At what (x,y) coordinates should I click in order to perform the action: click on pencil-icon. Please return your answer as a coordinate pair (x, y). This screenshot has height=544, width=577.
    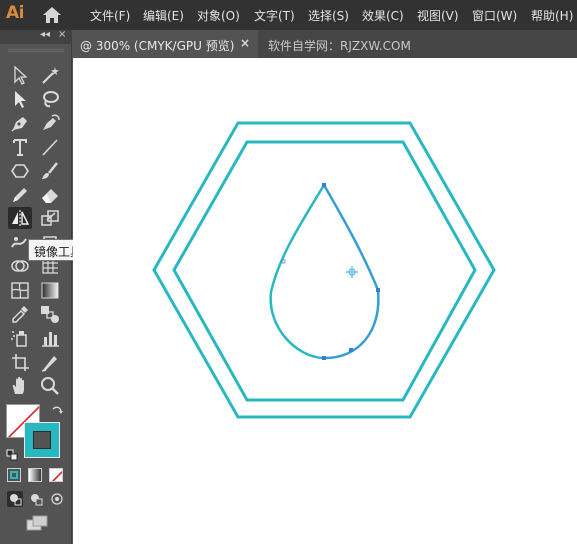
    Looking at the image, I should click on (20, 195).